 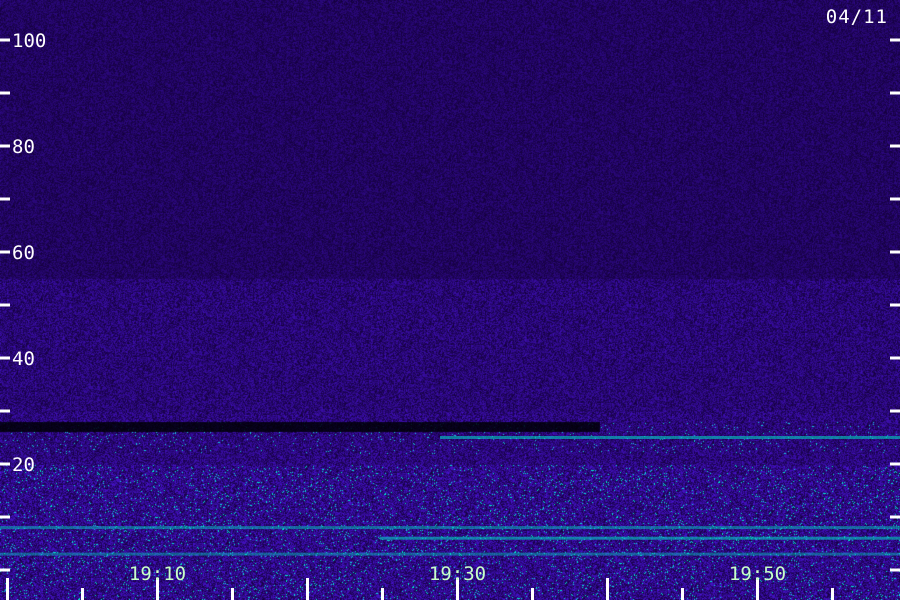 I want to click on x-tick-label: 19:10, so click(x=157, y=574).